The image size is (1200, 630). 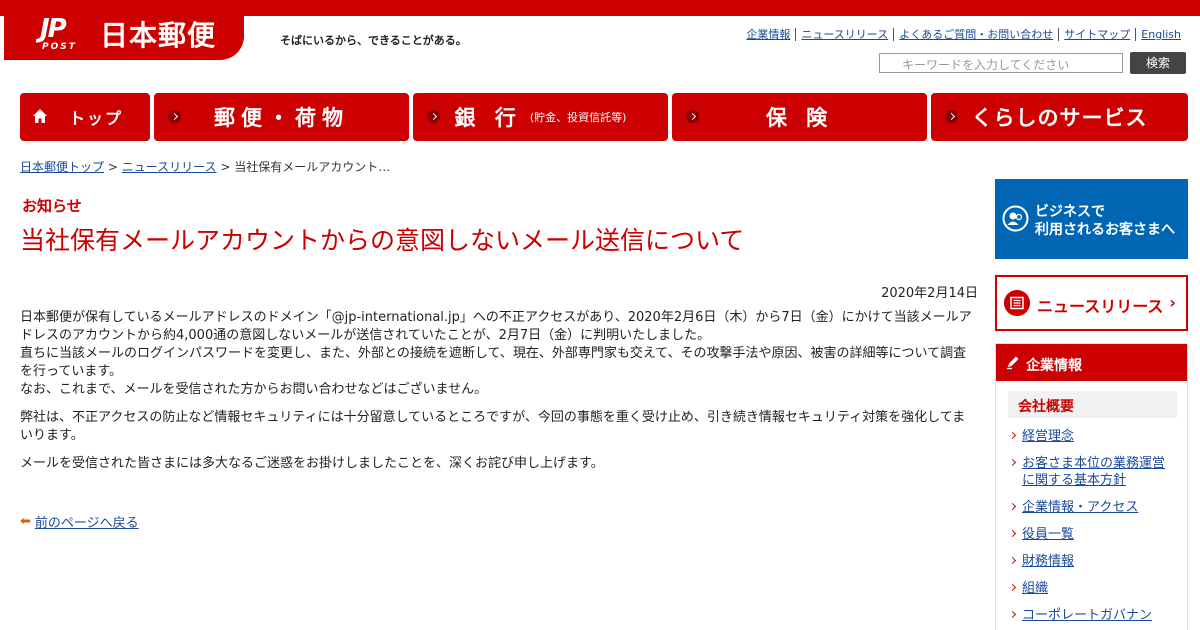 I want to click on nav-mail-parcel-label: 郵便・荷物, so click(x=281, y=118).